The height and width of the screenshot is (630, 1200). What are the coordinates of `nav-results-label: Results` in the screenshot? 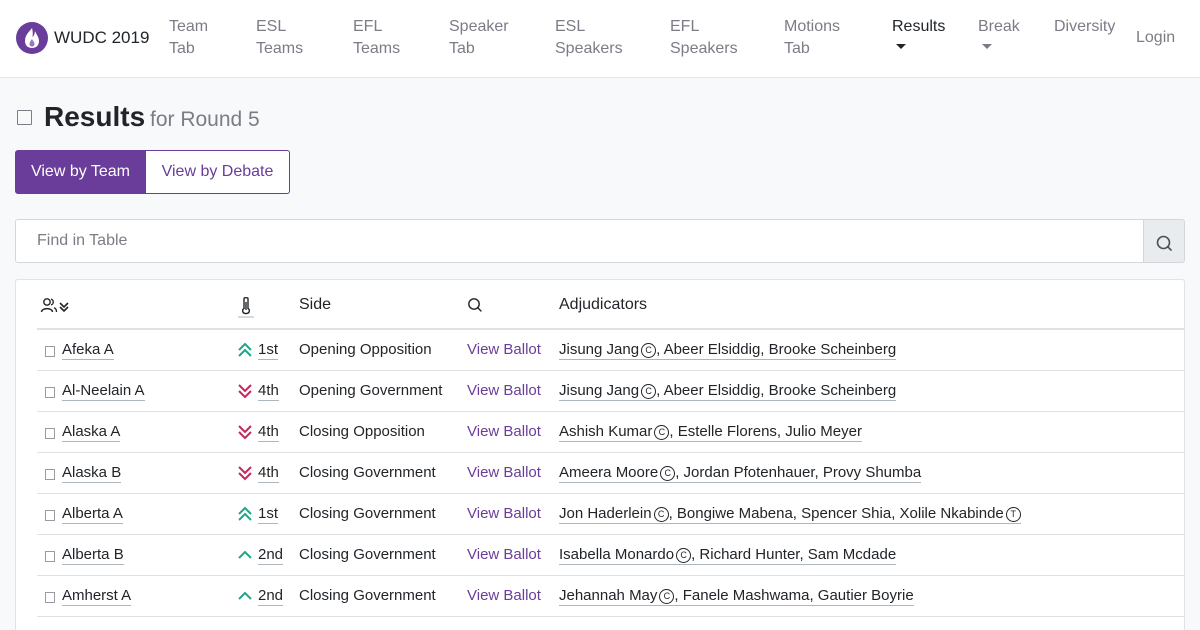 It's located at (919, 26).